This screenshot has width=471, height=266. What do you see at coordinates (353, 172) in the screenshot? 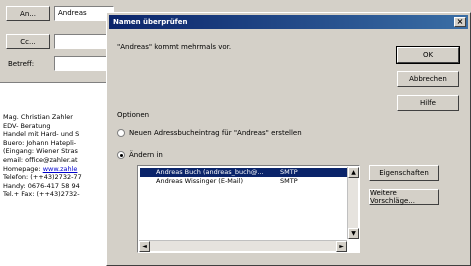
I see `scroll-up-icon: ▲` at bounding box center [353, 172].